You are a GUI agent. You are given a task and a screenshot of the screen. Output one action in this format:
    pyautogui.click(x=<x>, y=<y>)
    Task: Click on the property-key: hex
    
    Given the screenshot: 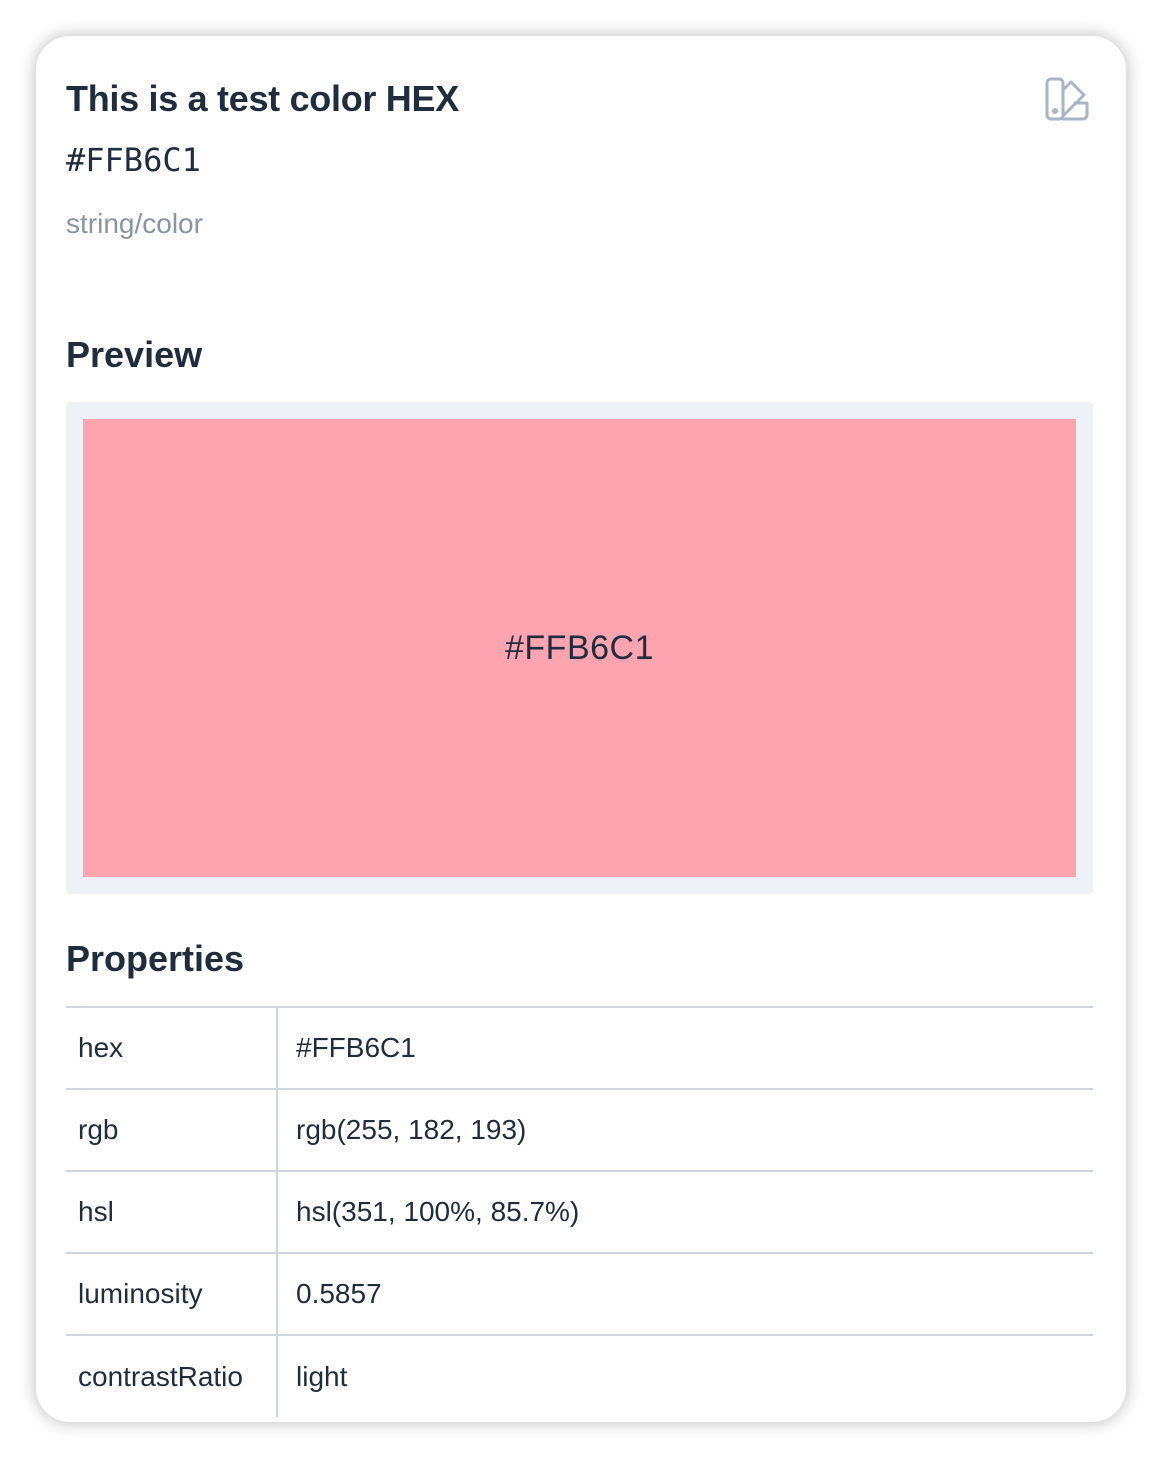 What is the action you would take?
    pyautogui.click(x=172, y=1047)
    